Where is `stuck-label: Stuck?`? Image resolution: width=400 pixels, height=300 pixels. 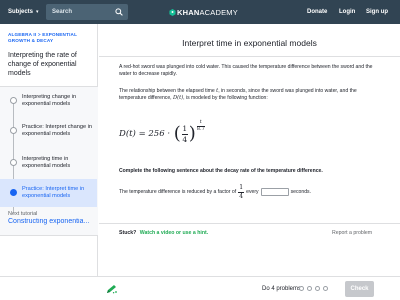
stuck-label: Stuck? is located at coordinates (128, 233).